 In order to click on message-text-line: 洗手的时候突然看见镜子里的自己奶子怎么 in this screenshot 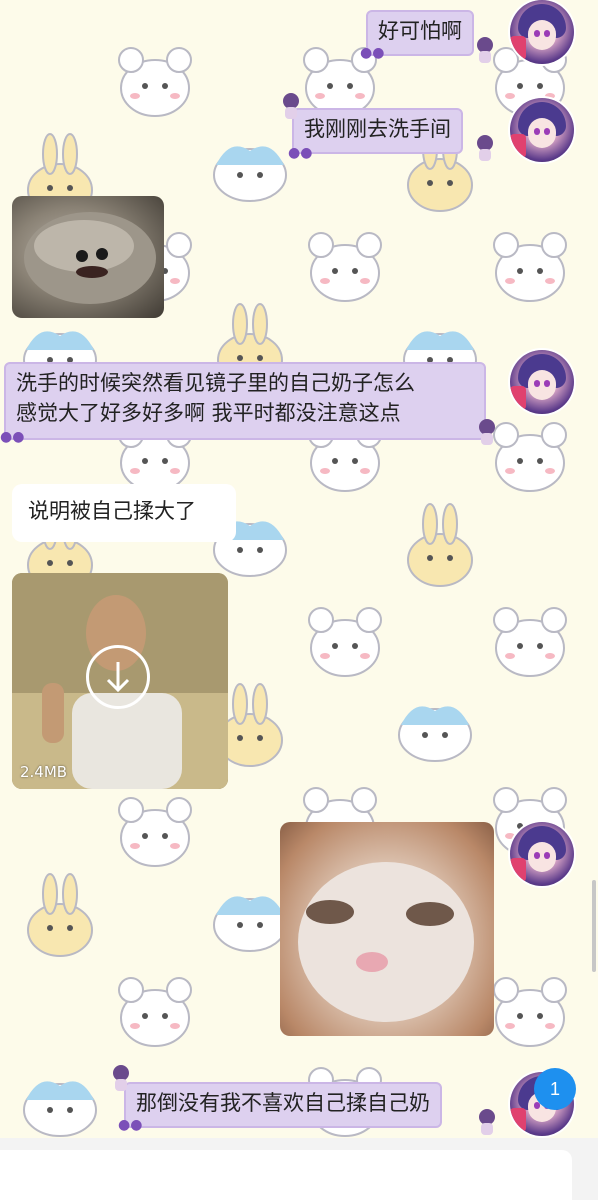, I will do `click(215, 383)`.